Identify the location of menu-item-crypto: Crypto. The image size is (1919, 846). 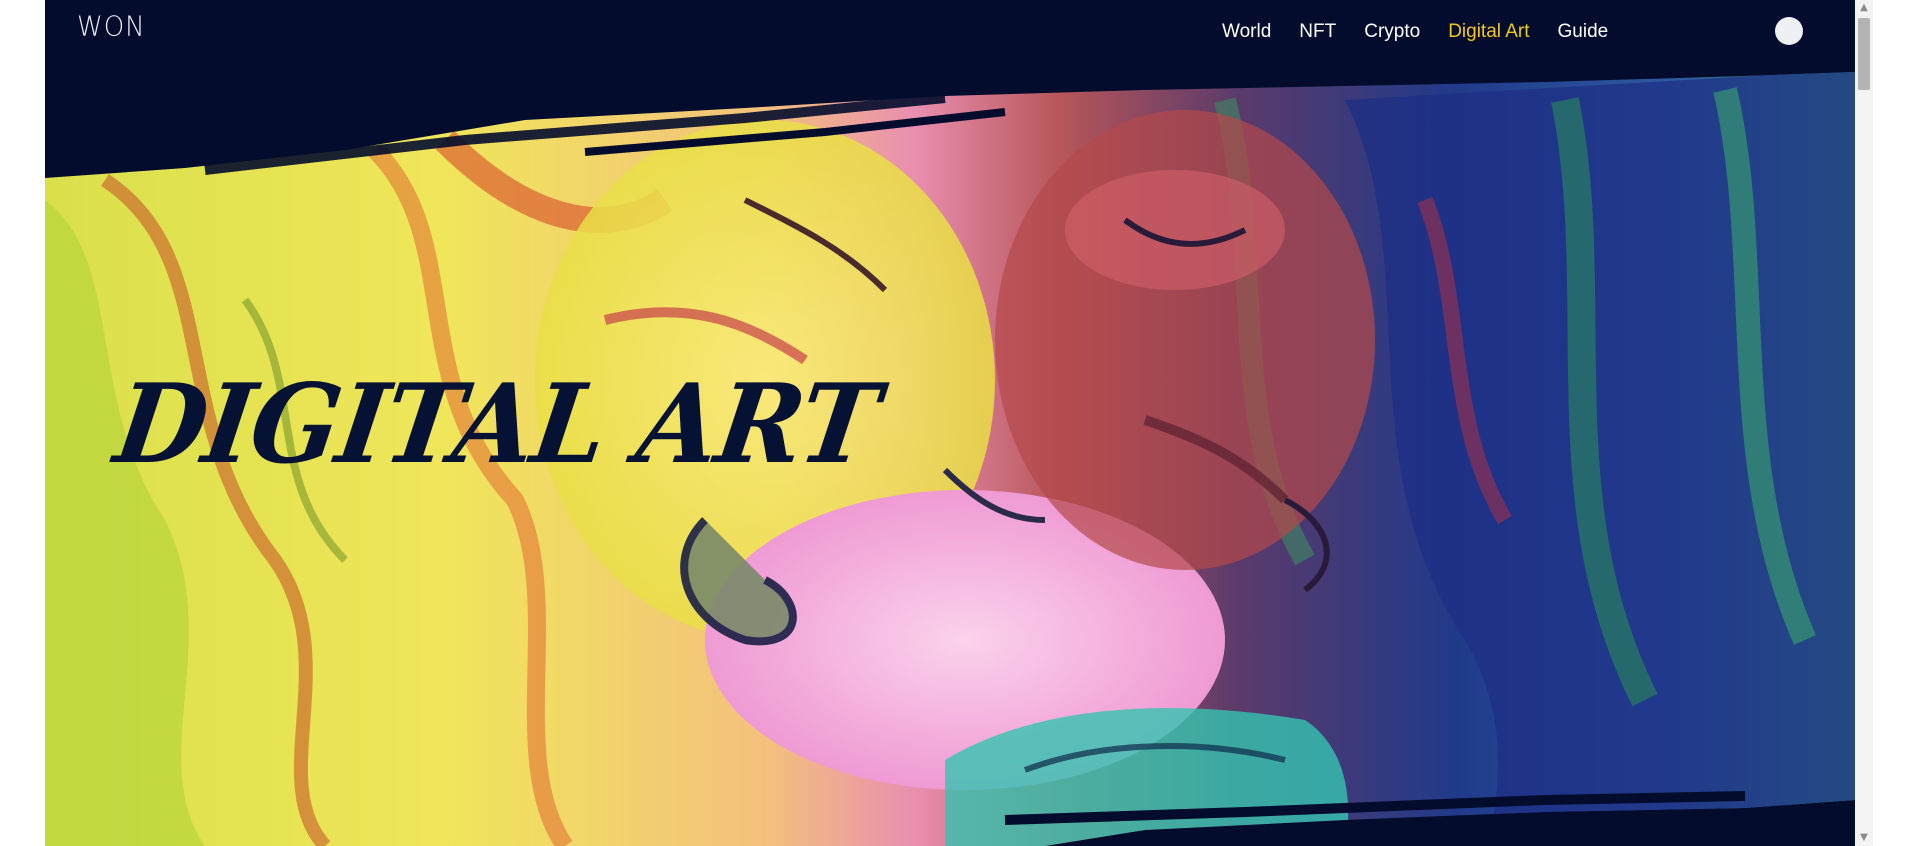
(1392, 32).